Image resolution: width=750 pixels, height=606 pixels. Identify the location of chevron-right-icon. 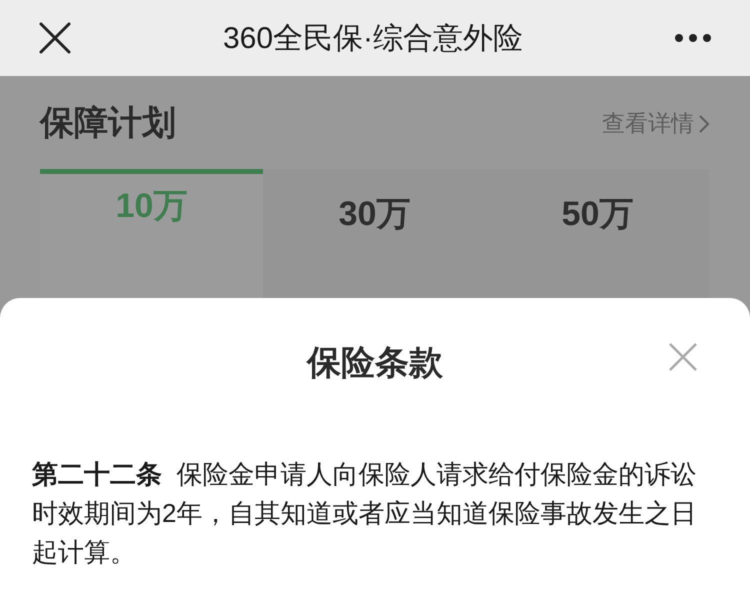
(704, 124).